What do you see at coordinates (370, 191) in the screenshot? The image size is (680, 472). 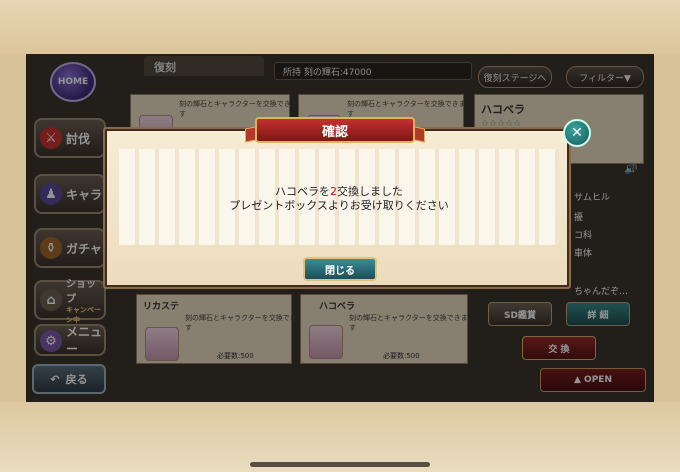 I see `message-suffix: 交換しました` at bounding box center [370, 191].